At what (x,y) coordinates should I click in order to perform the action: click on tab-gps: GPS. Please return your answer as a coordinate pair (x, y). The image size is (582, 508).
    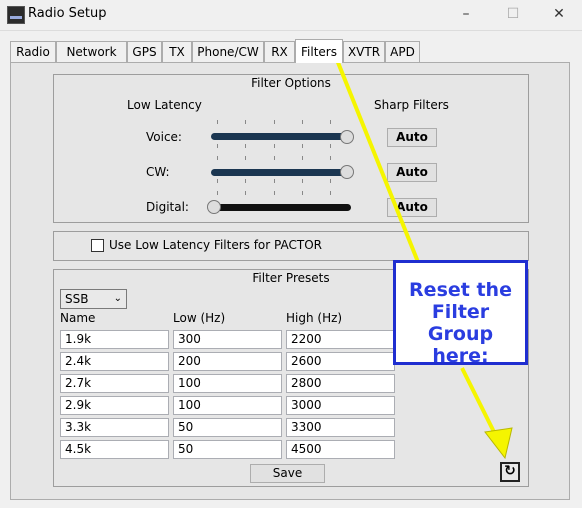
    Looking at the image, I should click on (144, 51).